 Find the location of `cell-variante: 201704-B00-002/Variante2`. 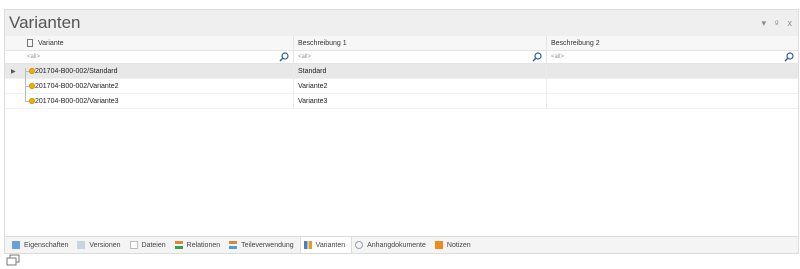

cell-variante: 201704-B00-002/Variante2 is located at coordinates (149, 86).